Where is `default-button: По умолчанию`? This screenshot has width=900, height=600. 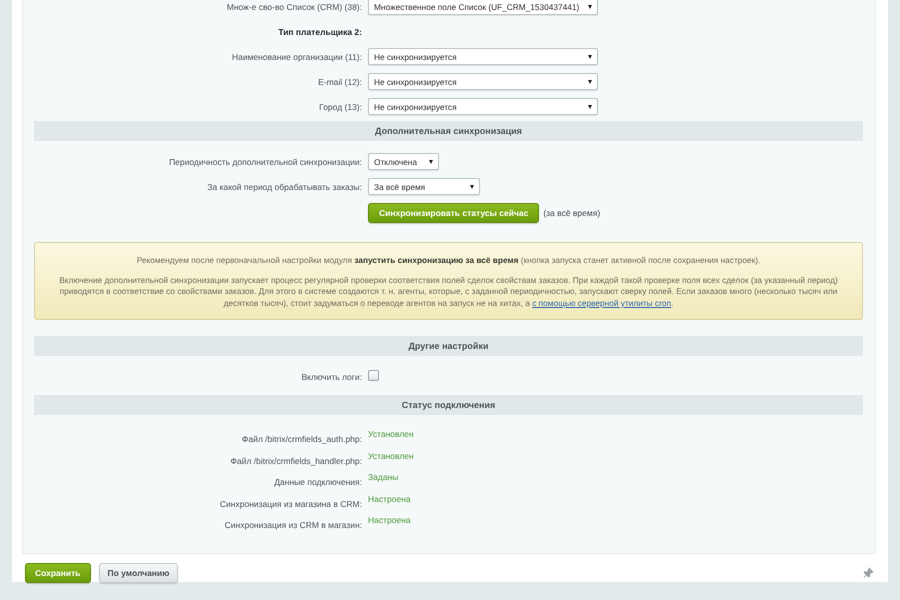
default-button: По умолчанию is located at coordinates (138, 572).